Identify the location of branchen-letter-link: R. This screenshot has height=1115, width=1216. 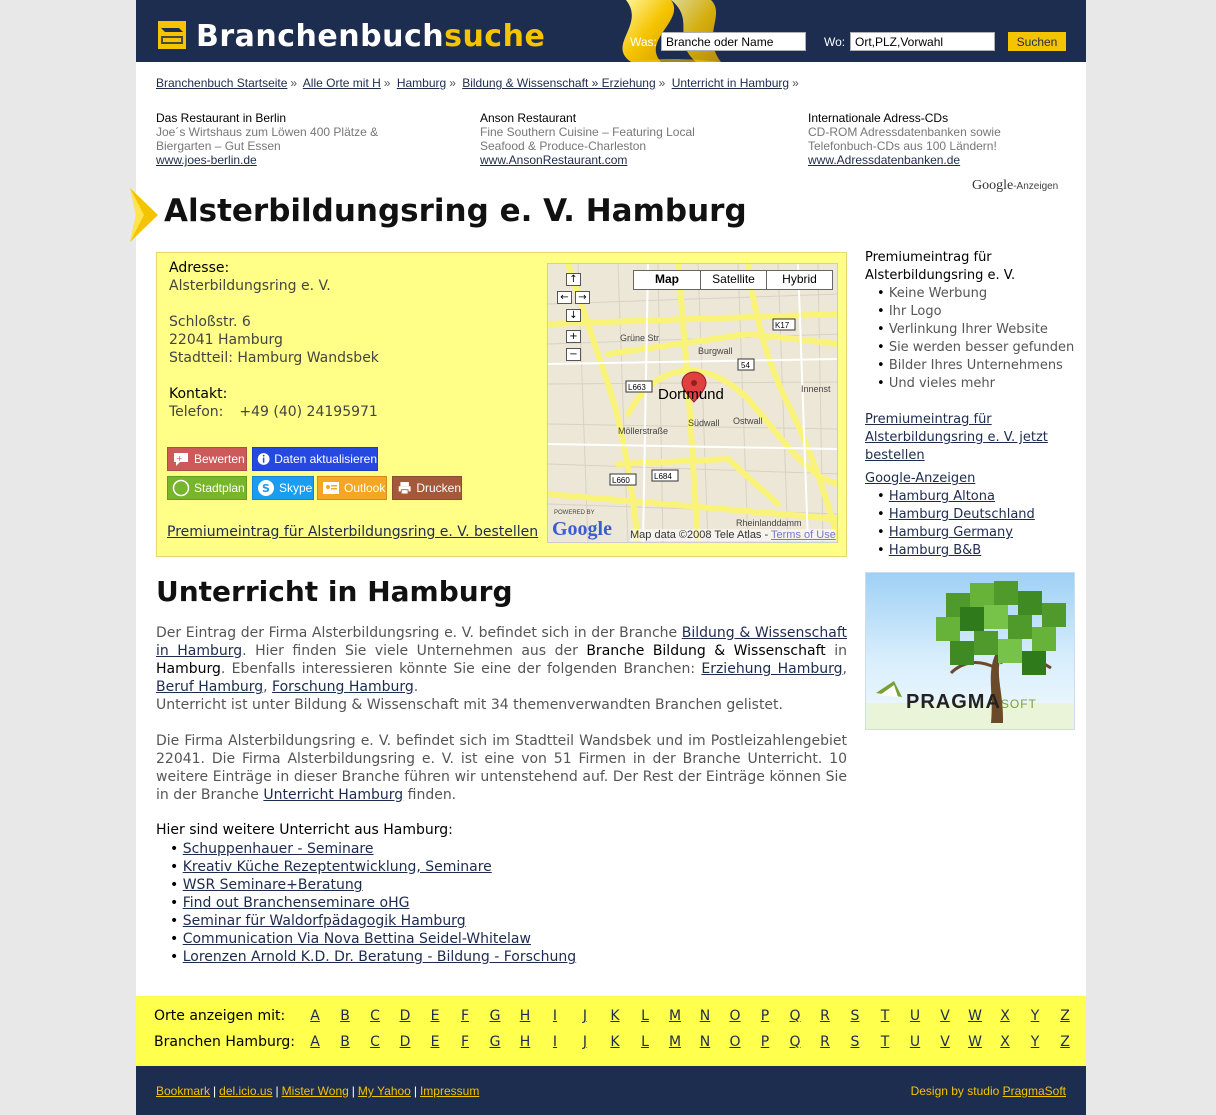
(825, 1042).